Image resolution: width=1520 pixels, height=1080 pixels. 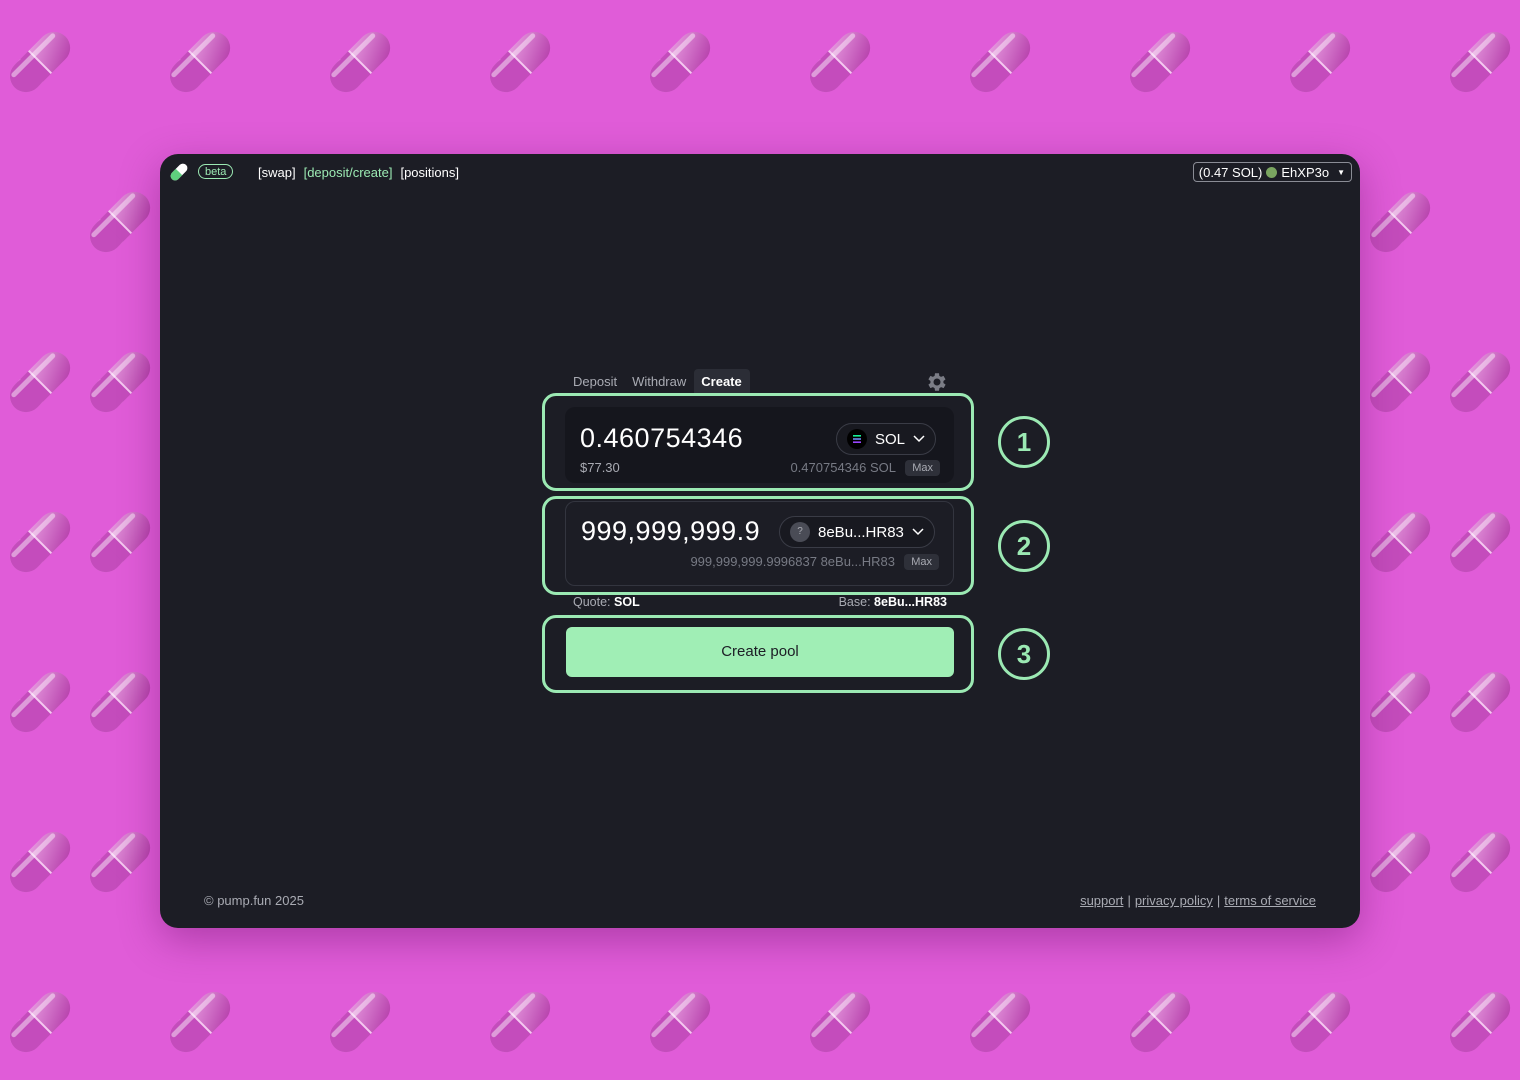 I want to click on nav-deposit-create: [deposit/create], so click(x=348, y=172).